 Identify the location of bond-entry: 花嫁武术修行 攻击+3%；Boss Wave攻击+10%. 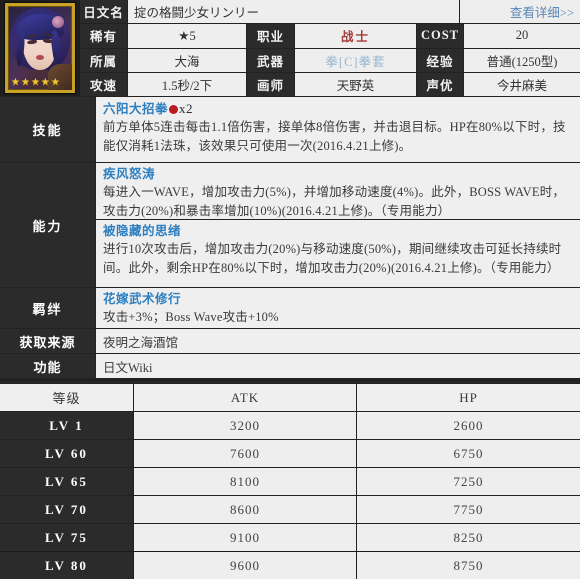
(338, 308).